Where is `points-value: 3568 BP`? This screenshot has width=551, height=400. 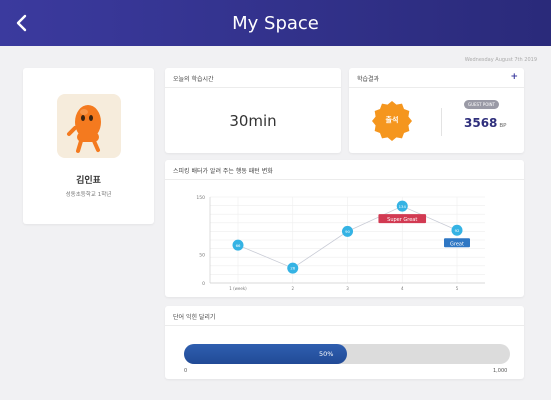 points-value: 3568 BP is located at coordinates (485, 123).